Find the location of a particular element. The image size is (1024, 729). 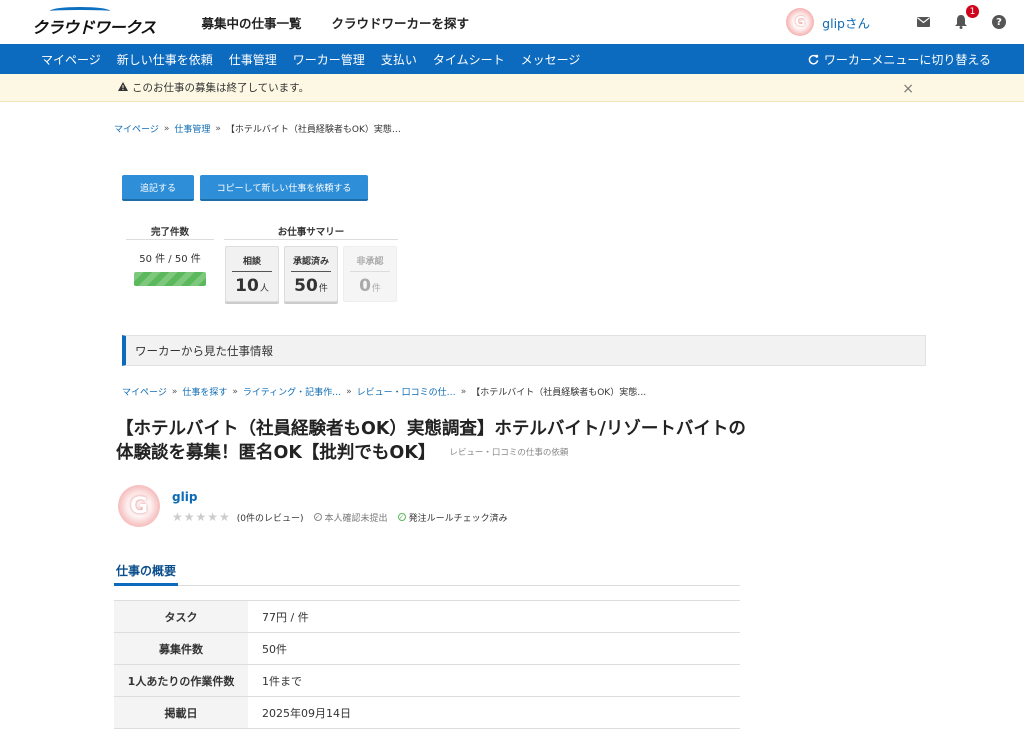

header-user-area: G glipさん 1 ? is located at coordinates (897, 20).